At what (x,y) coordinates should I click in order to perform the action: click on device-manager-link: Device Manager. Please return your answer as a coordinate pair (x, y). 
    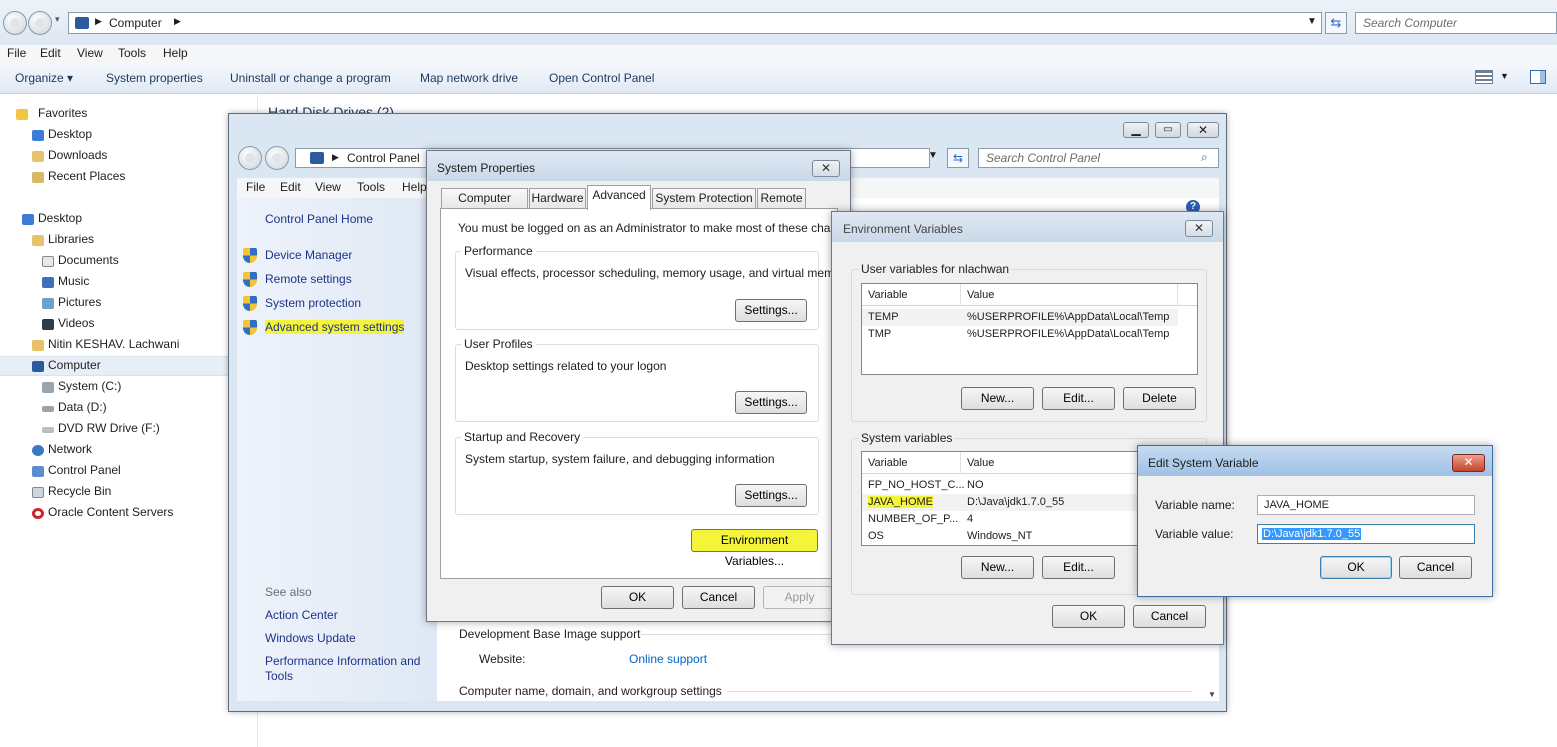
    Looking at the image, I should click on (297, 255).